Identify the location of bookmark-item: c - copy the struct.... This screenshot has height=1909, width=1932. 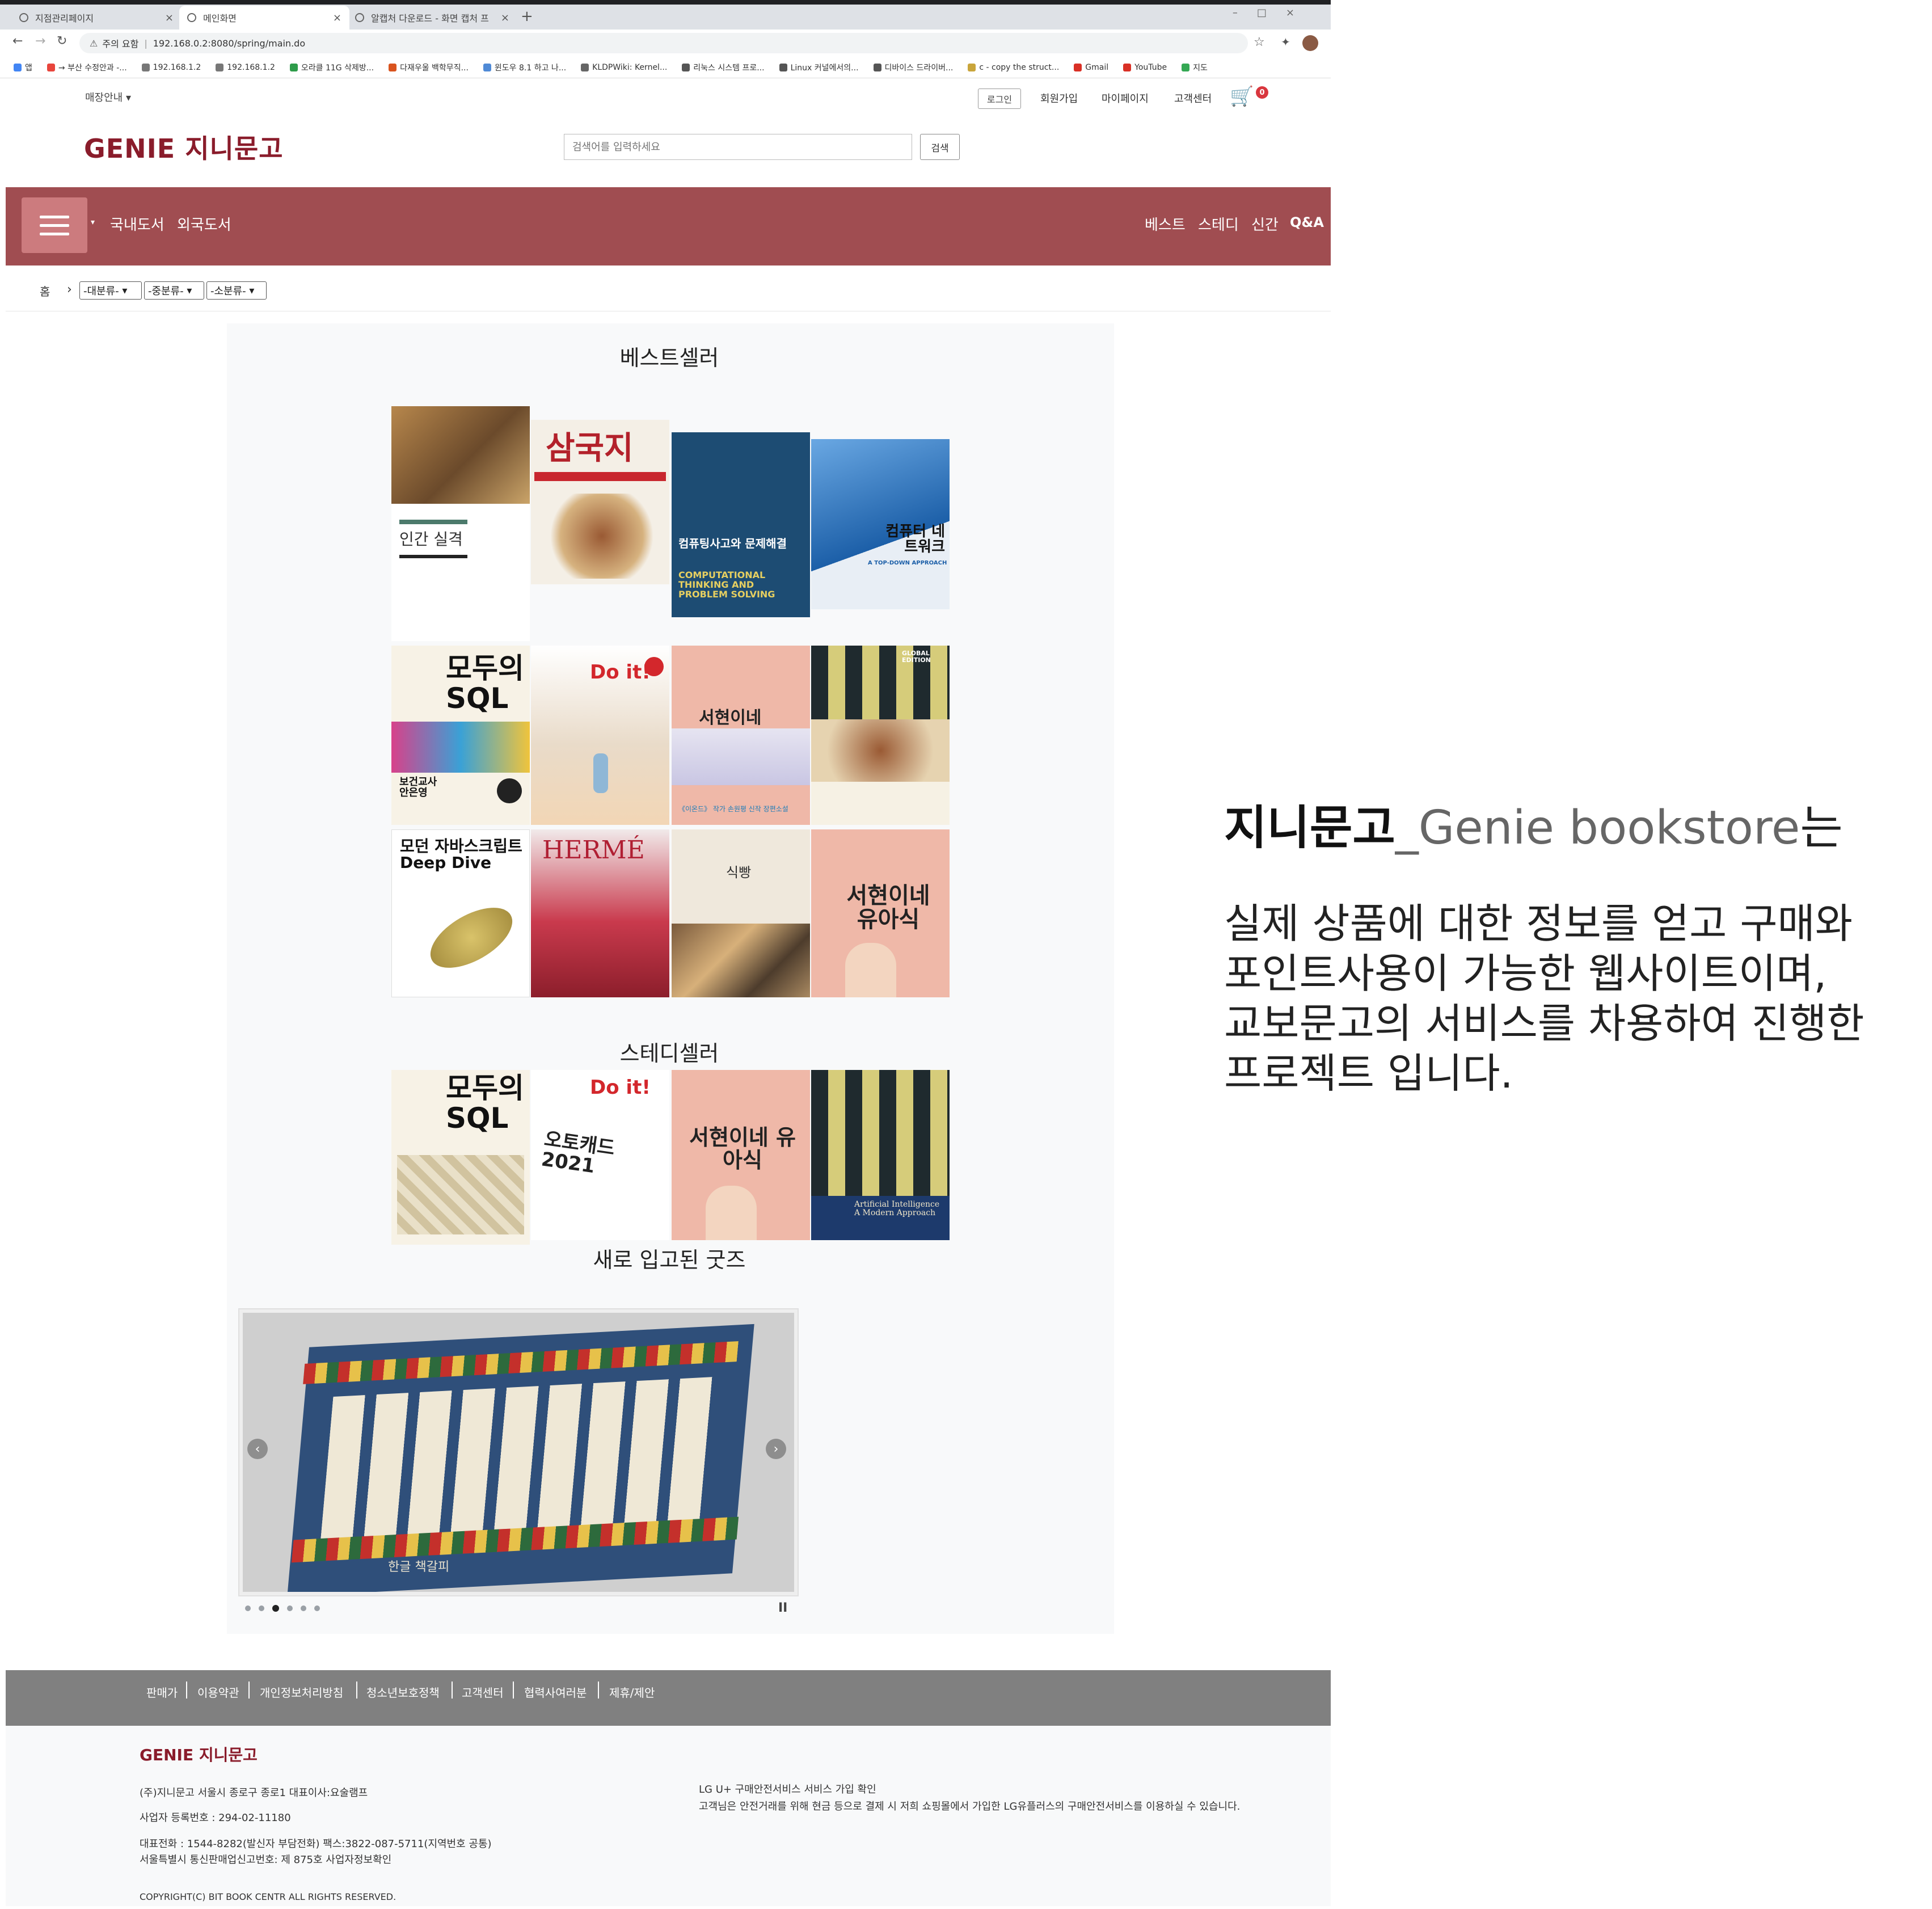
(1013, 67).